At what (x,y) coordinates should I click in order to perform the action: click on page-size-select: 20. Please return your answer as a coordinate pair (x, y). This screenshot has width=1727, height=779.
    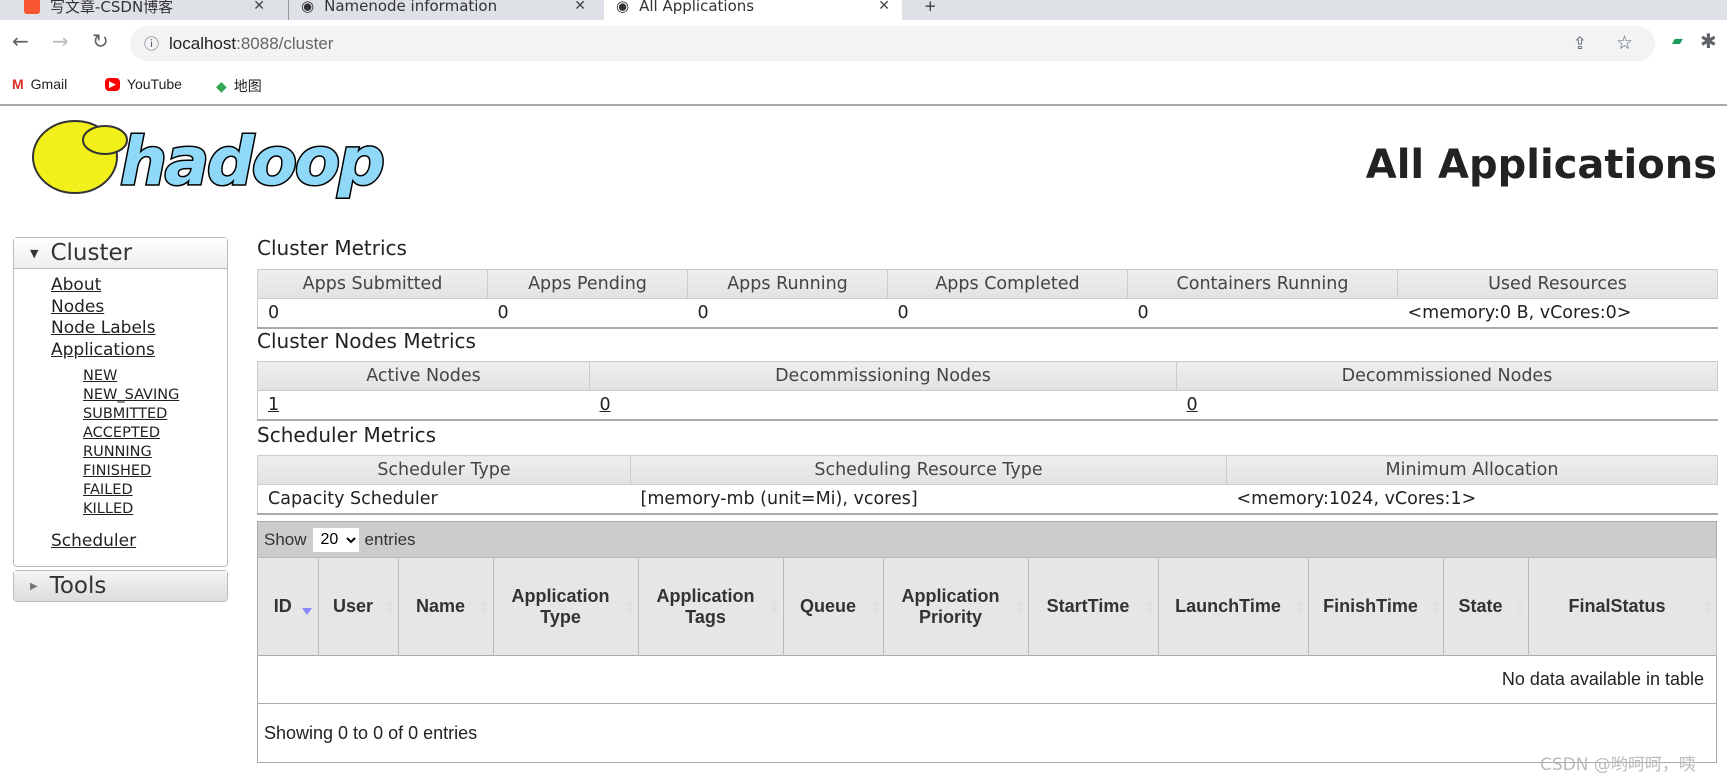
    Looking at the image, I should click on (335, 539).